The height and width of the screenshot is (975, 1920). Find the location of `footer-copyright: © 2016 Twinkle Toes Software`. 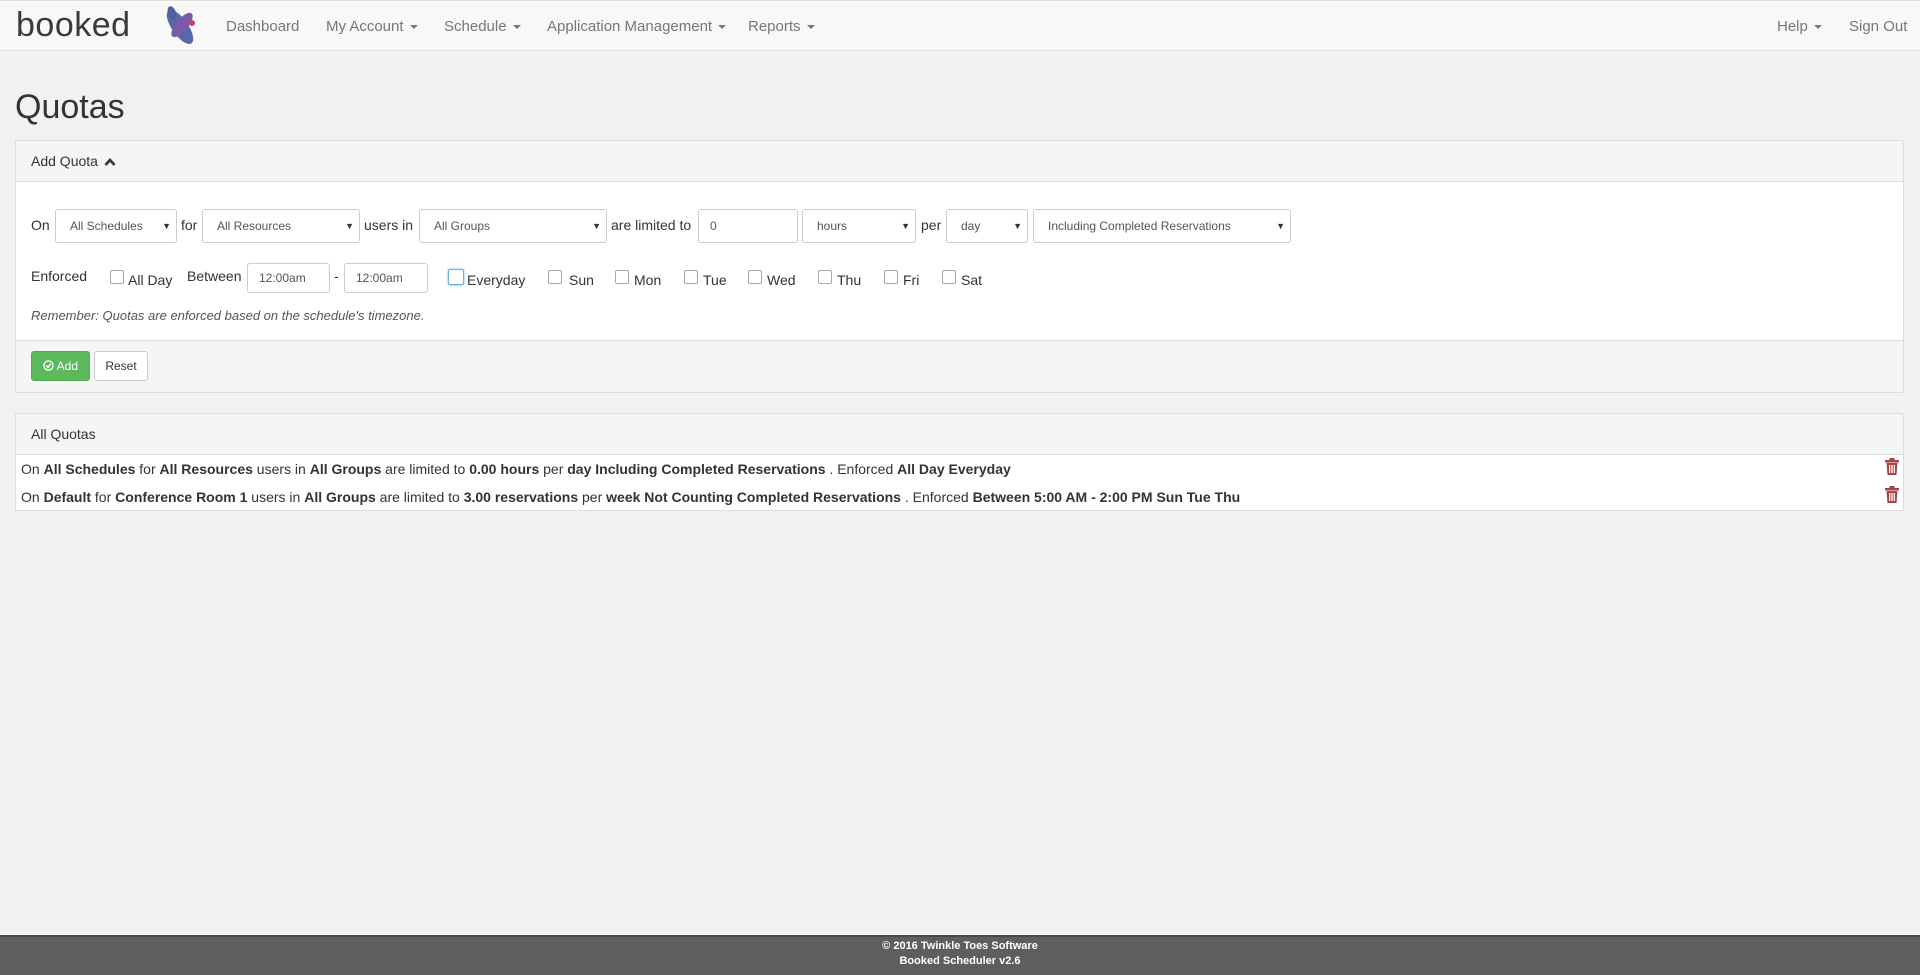

footer-copyright: © 2016 Twinkle Toes Software is located at coordinates (960, 946).